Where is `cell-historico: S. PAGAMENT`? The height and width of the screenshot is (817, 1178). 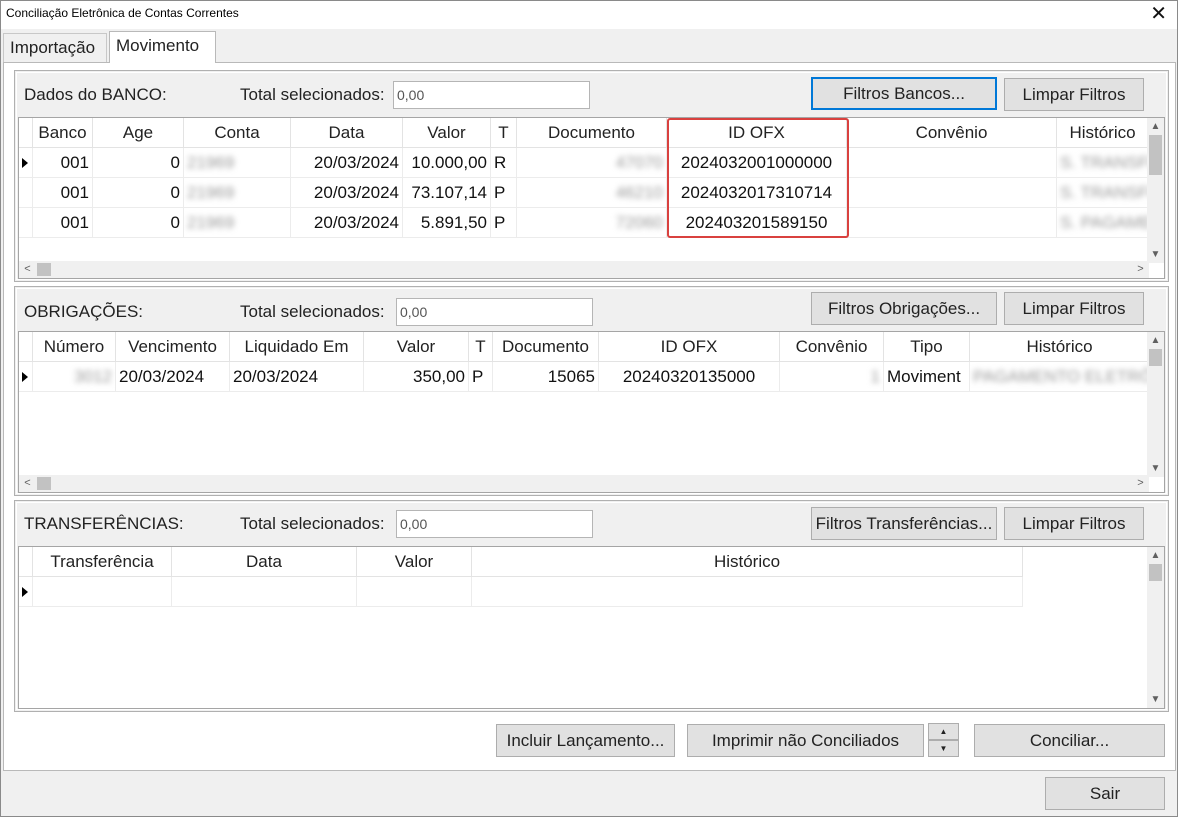 cell-historico: S. PAGAMENT is located at coordinates (1103, 223).